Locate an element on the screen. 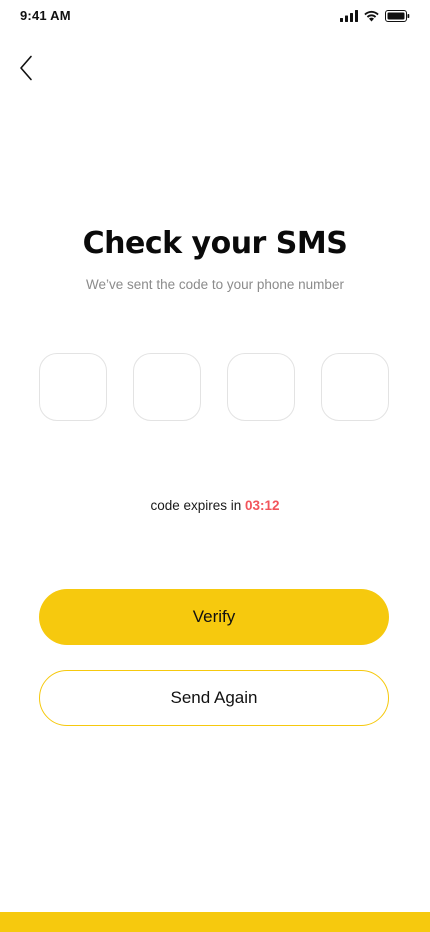 This screenshot has height=932, width=430. back-button is located at coordinates (26, 70).